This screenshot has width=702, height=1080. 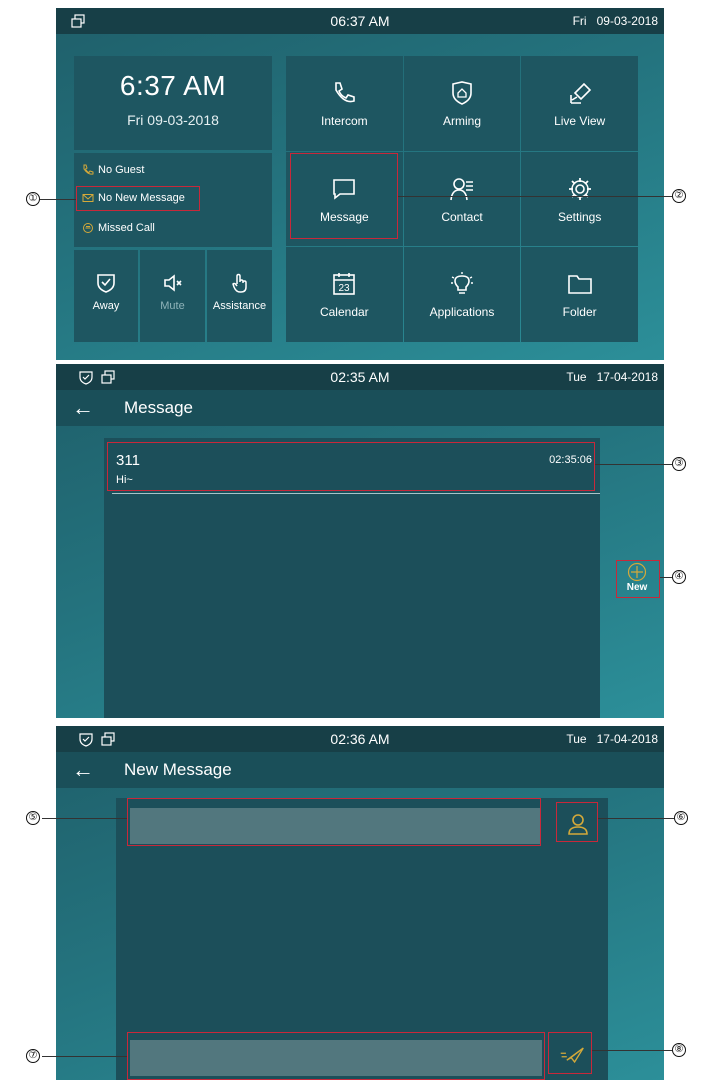 I want to click on assistance-button: Assistance, so click(x=239, y=296).